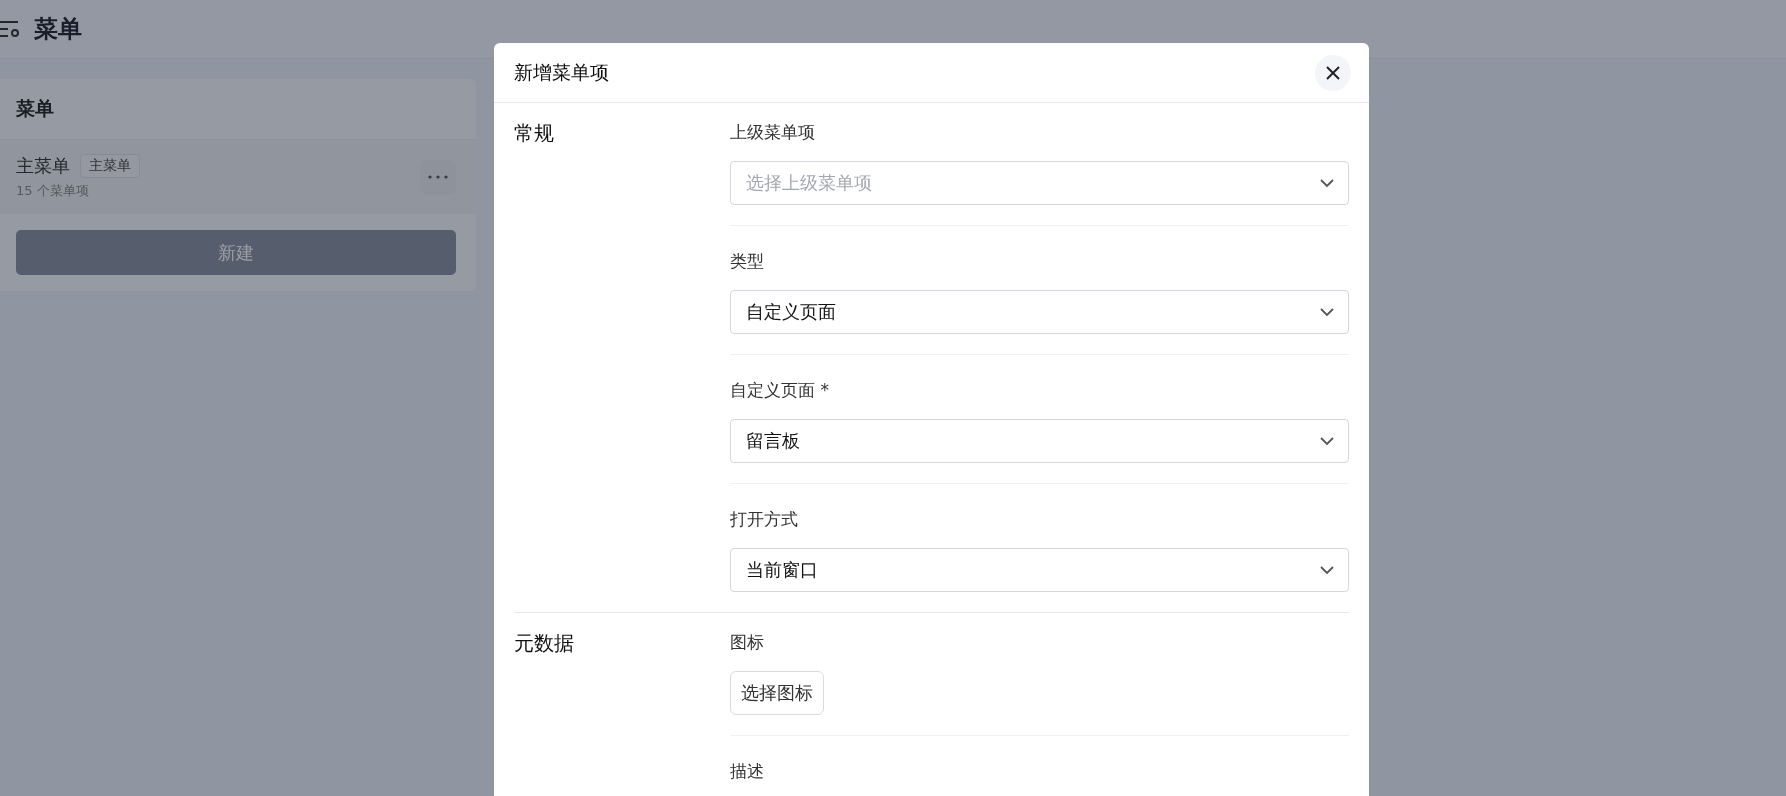 The width and height of the screenshot is (1786, 796). I want to click on page-title: 菜单, so click(58, 29).